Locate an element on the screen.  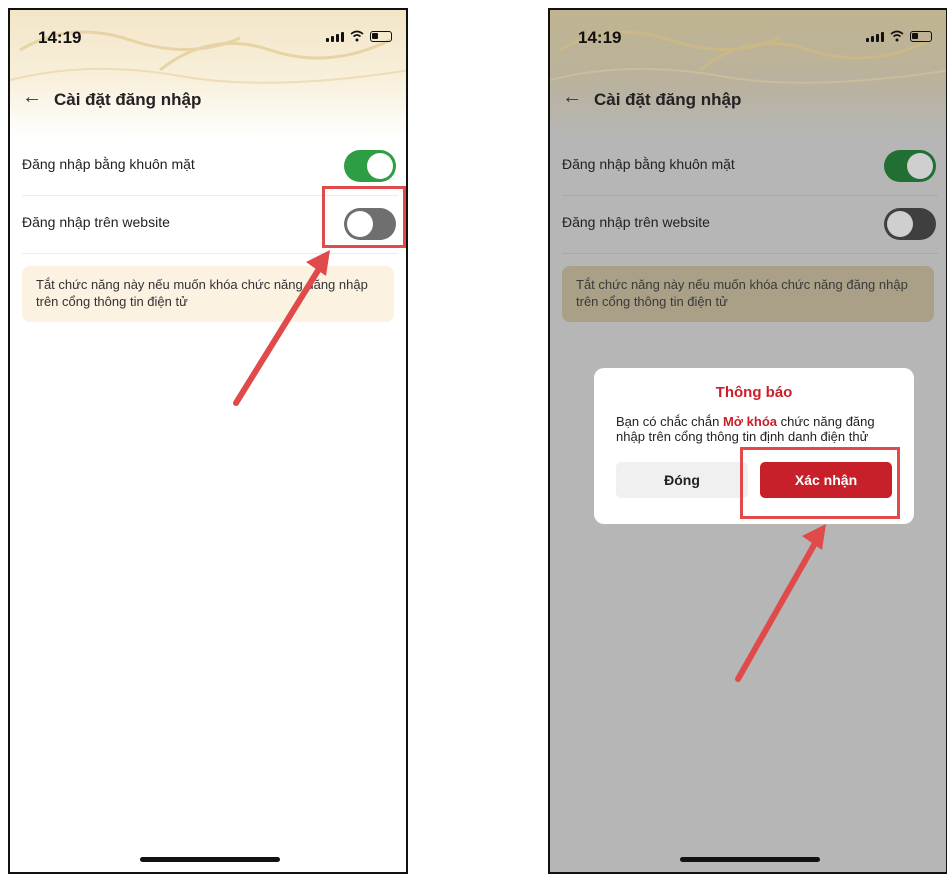
arrow-left is located at coordinates (279, 333).